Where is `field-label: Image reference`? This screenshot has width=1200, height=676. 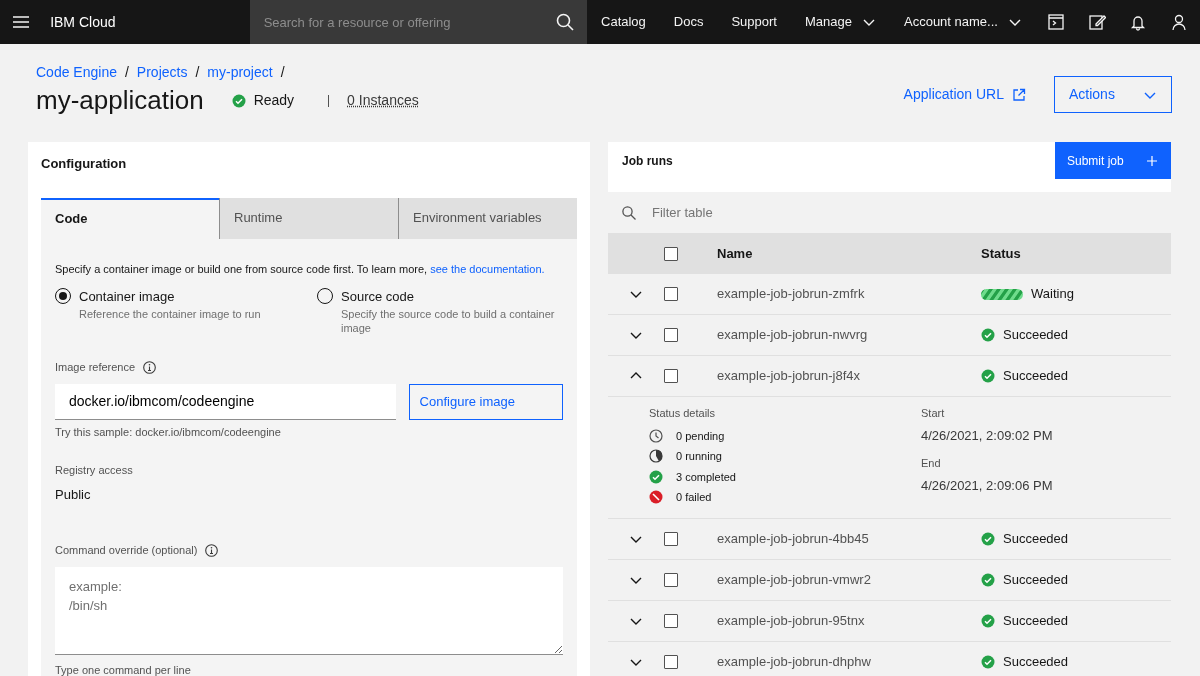
field-label: Image reference is located at coordinates (95, 368).